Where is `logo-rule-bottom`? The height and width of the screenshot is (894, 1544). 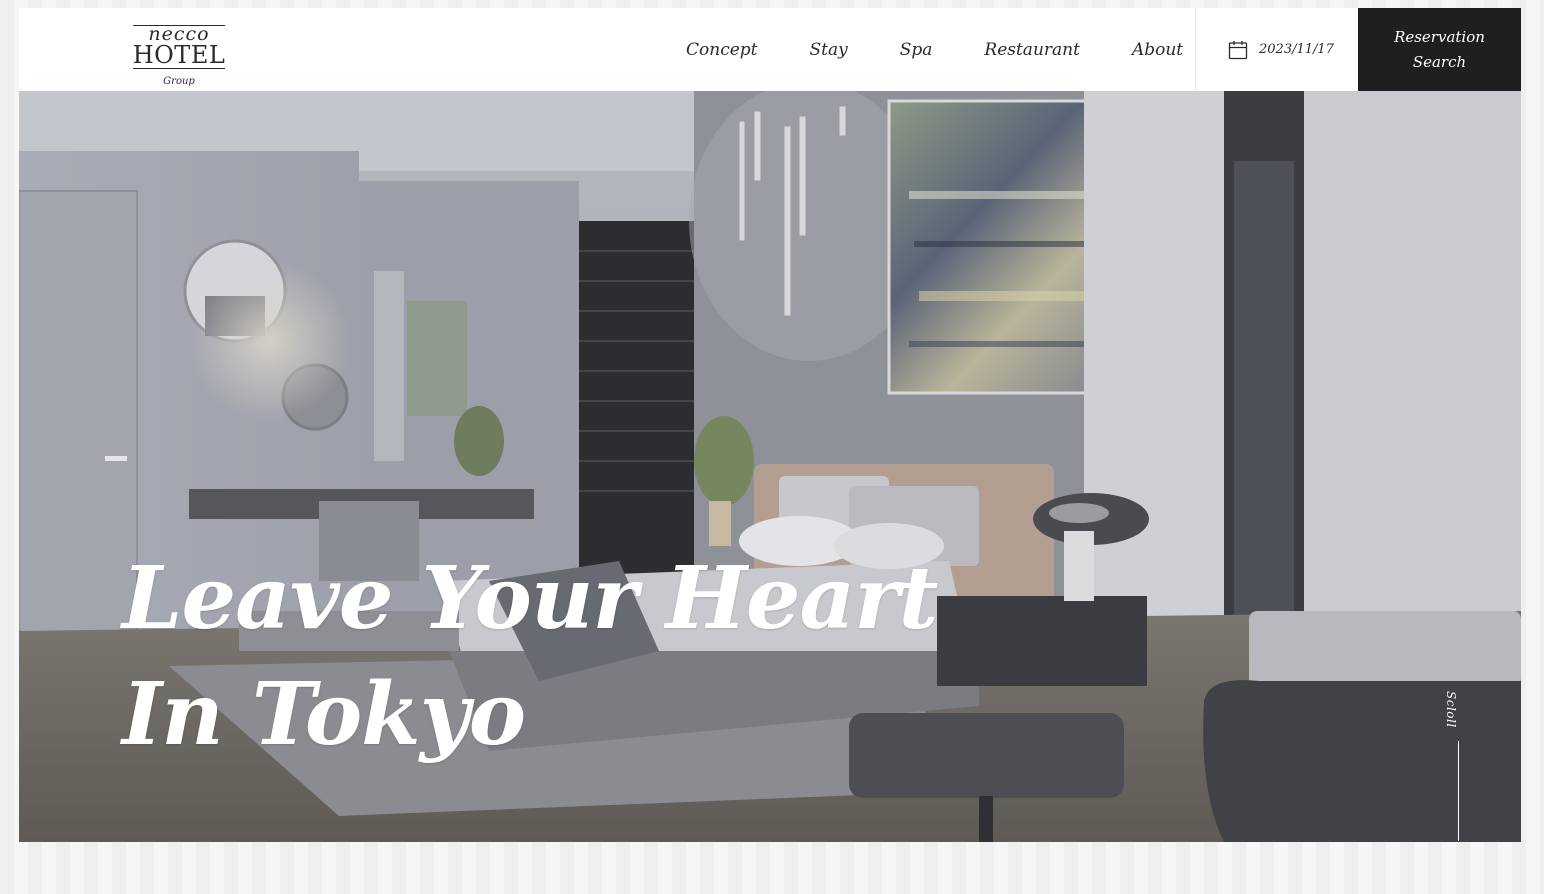
logo-rule-bottom is located at coordinates (179, 68).